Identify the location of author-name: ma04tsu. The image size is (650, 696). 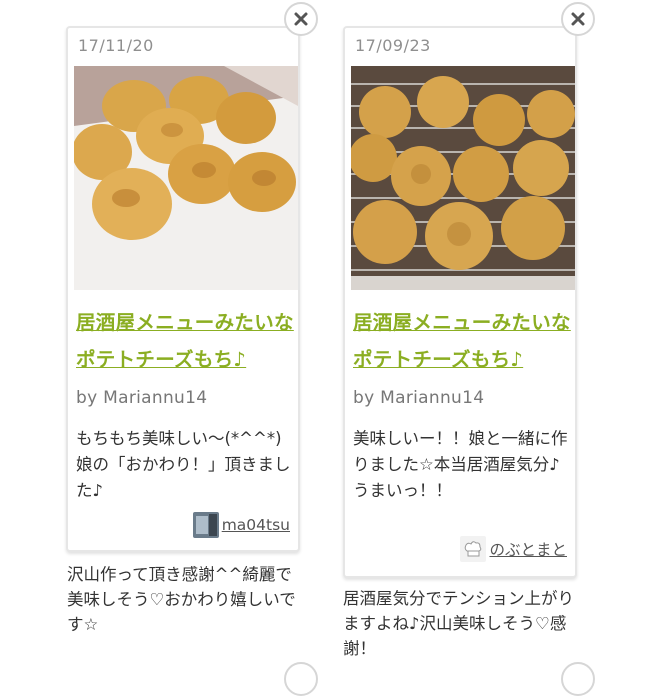
(256, 525).